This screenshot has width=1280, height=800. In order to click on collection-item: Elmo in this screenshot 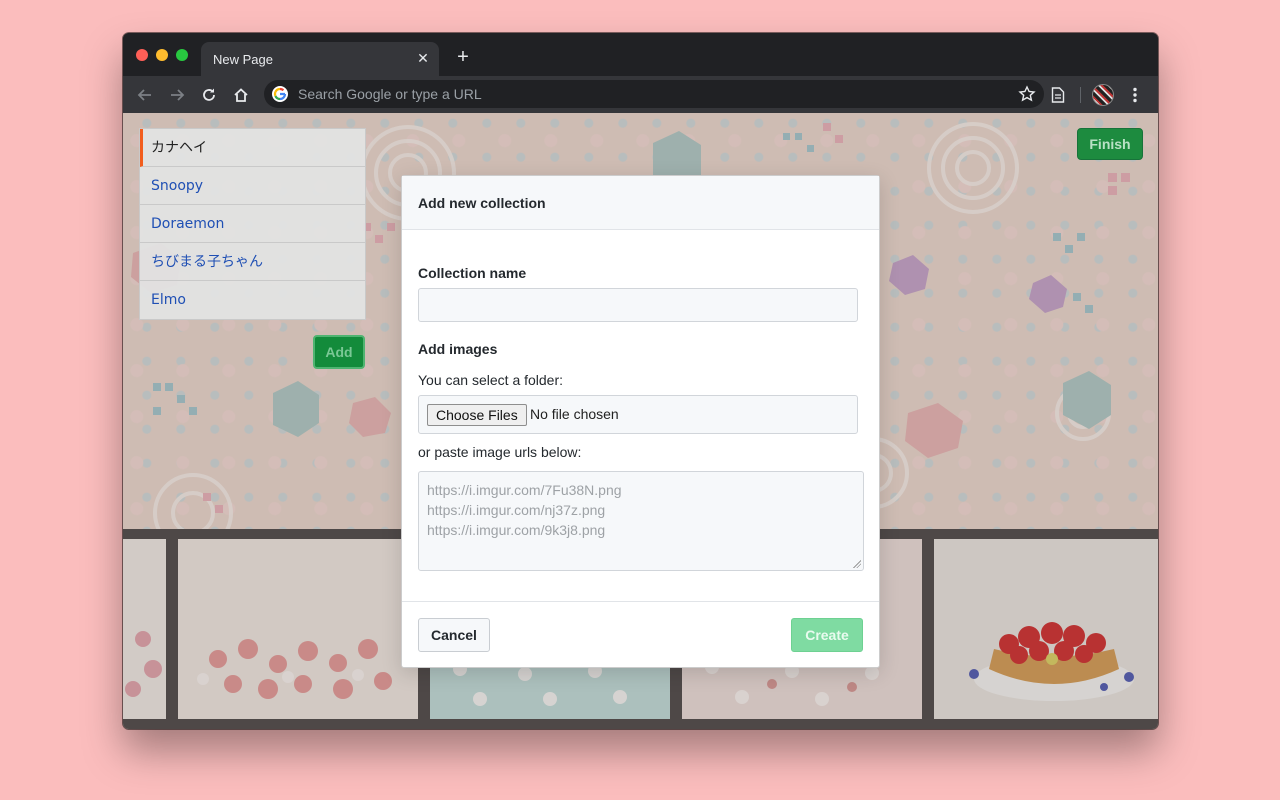, I will do `click(252, 300)`.